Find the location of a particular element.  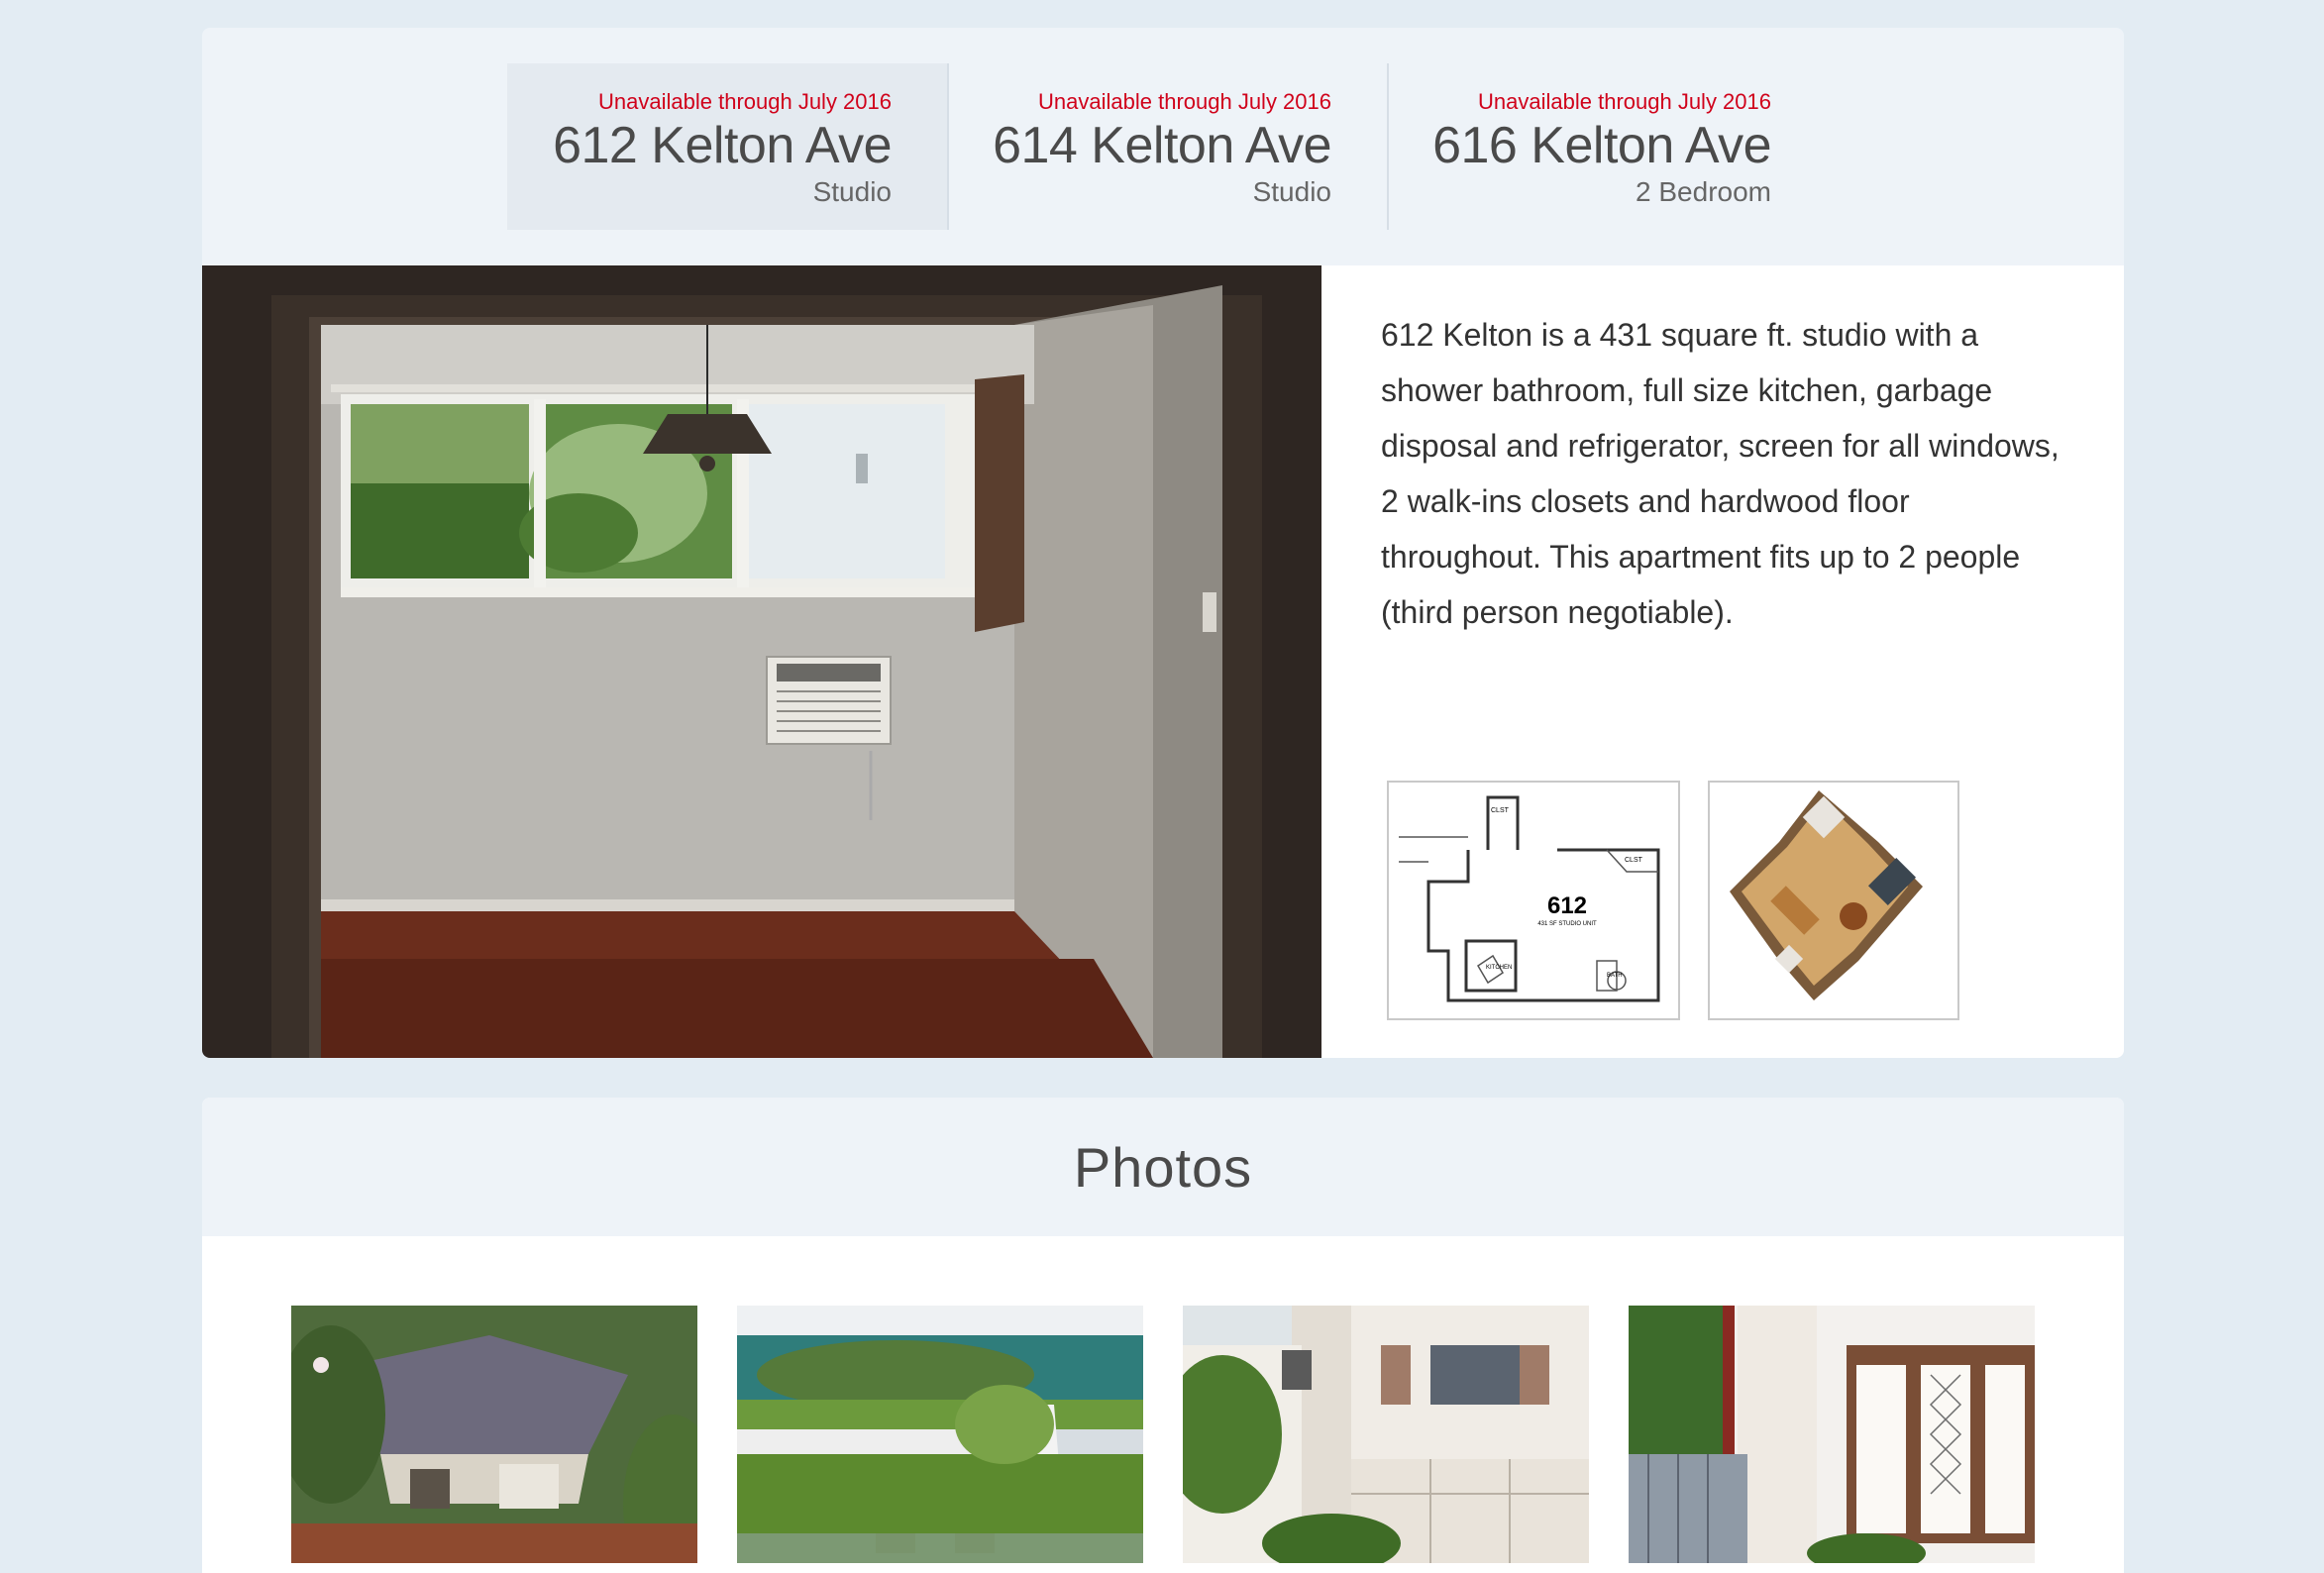

photos-header: Photos is located at coordinates (1163, 1167).